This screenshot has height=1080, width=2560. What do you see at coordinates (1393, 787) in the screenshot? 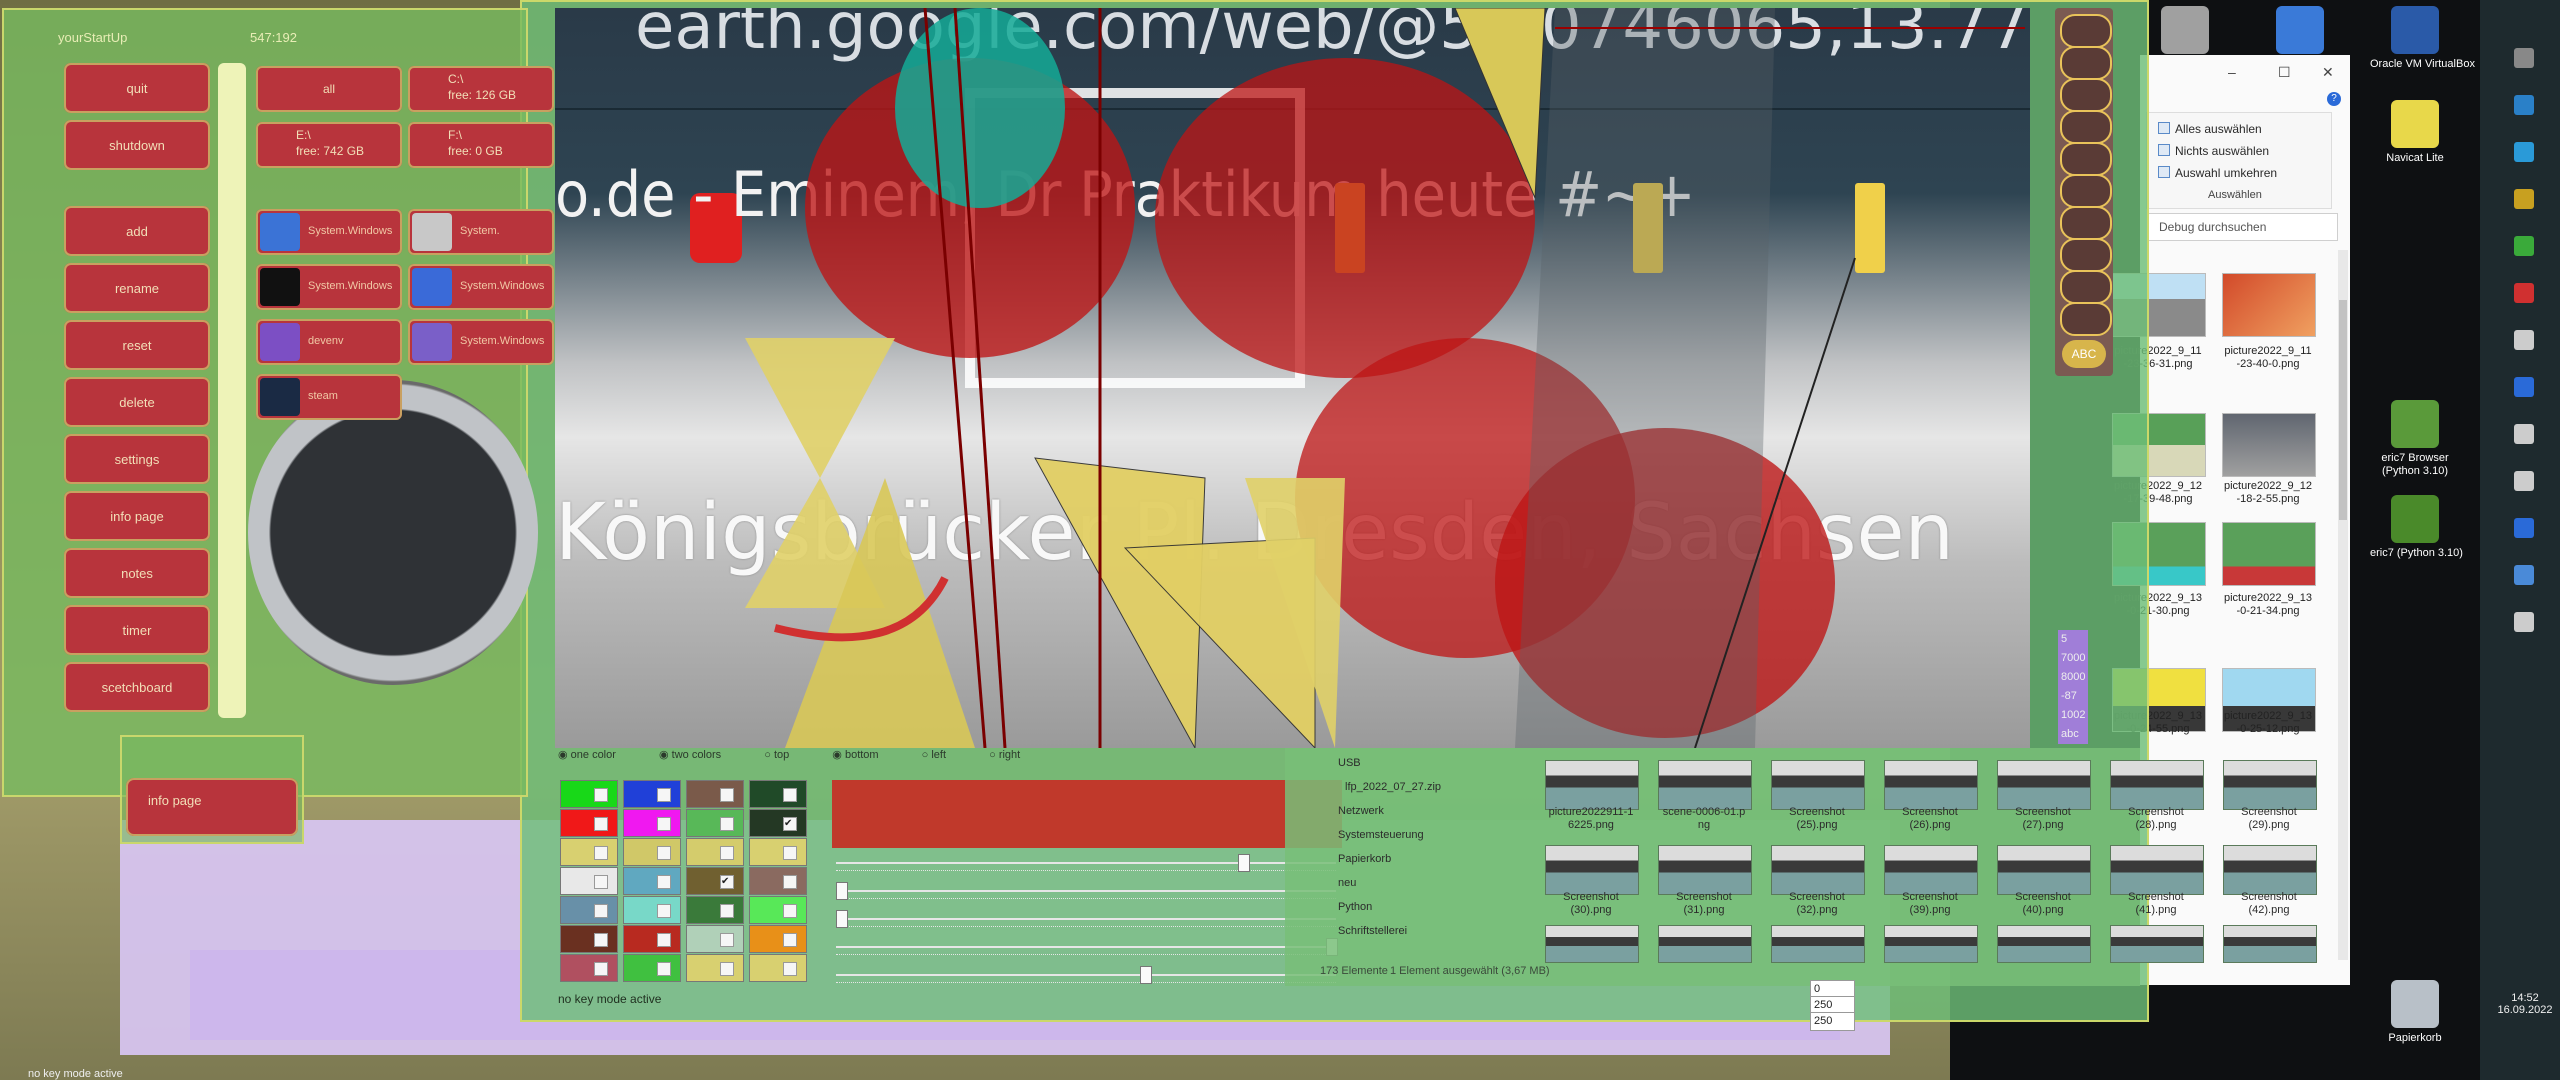
I see `nav-tree-item: lfp_2022_07_27.zip` at bounding box center [1393, 787].